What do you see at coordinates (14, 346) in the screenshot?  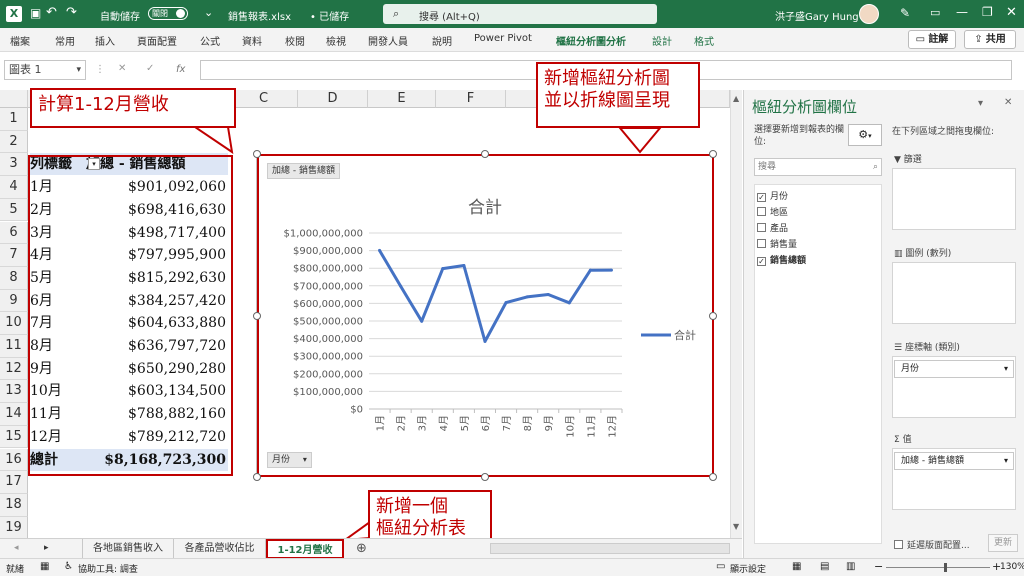 I see `row-header: 11` at bounding box center [14, 346].